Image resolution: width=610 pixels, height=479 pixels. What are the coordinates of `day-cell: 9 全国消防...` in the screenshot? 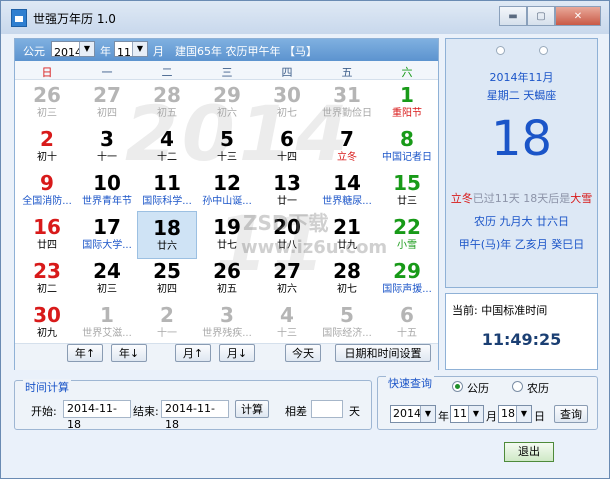 It's located at (47, 191).